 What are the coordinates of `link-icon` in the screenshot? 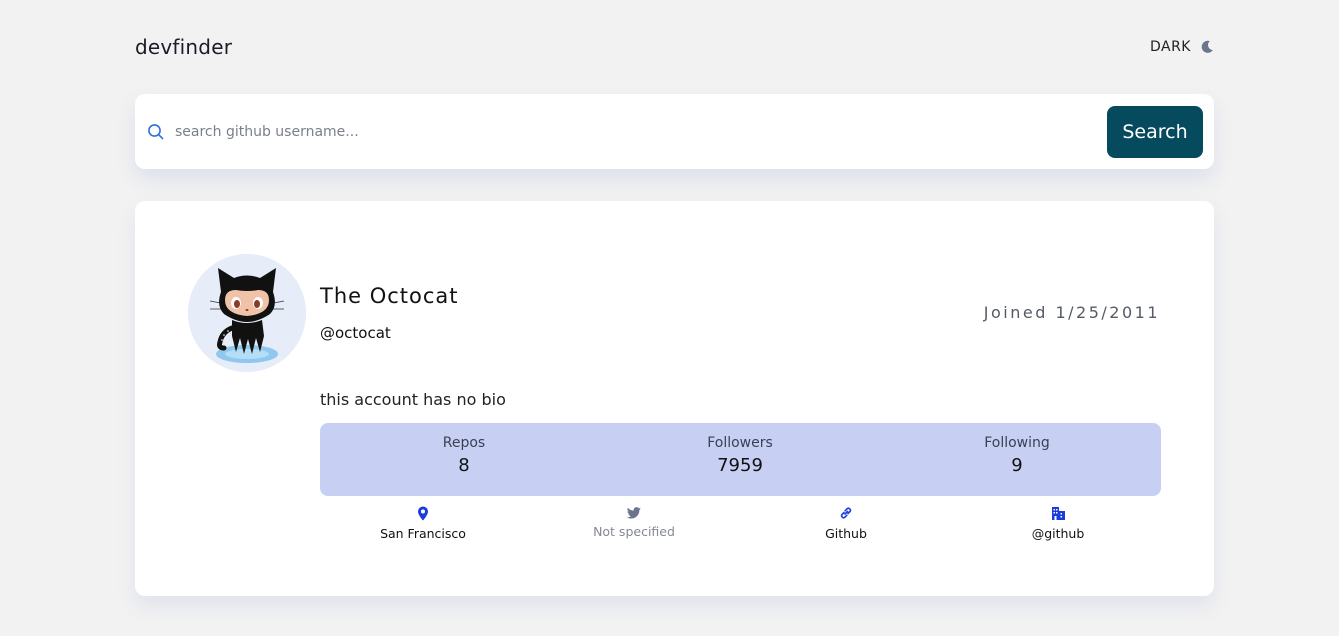 It's located at (846, 513).